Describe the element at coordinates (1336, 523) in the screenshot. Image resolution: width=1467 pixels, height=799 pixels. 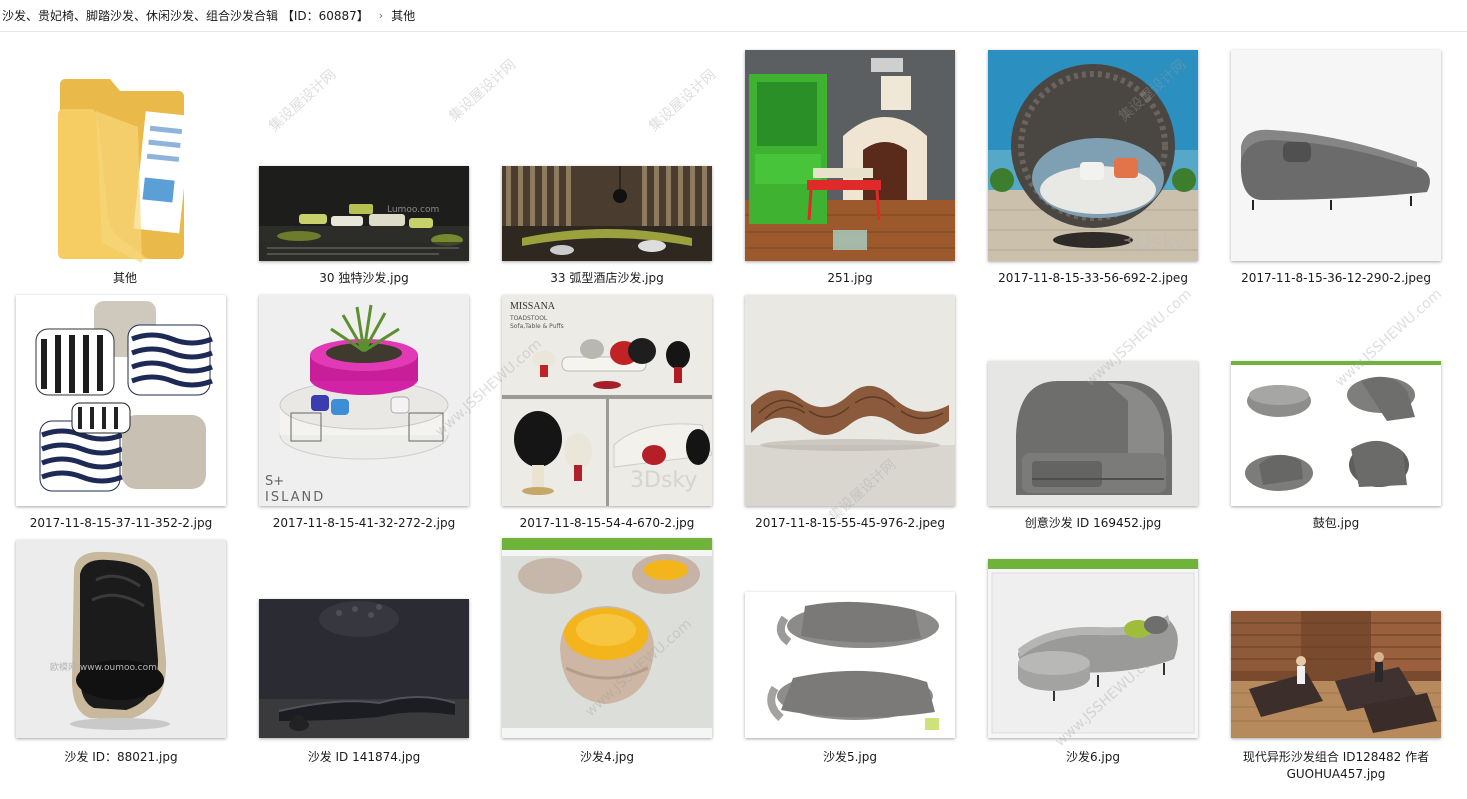
I see `file-label: 鼓包.jpg` at that location.